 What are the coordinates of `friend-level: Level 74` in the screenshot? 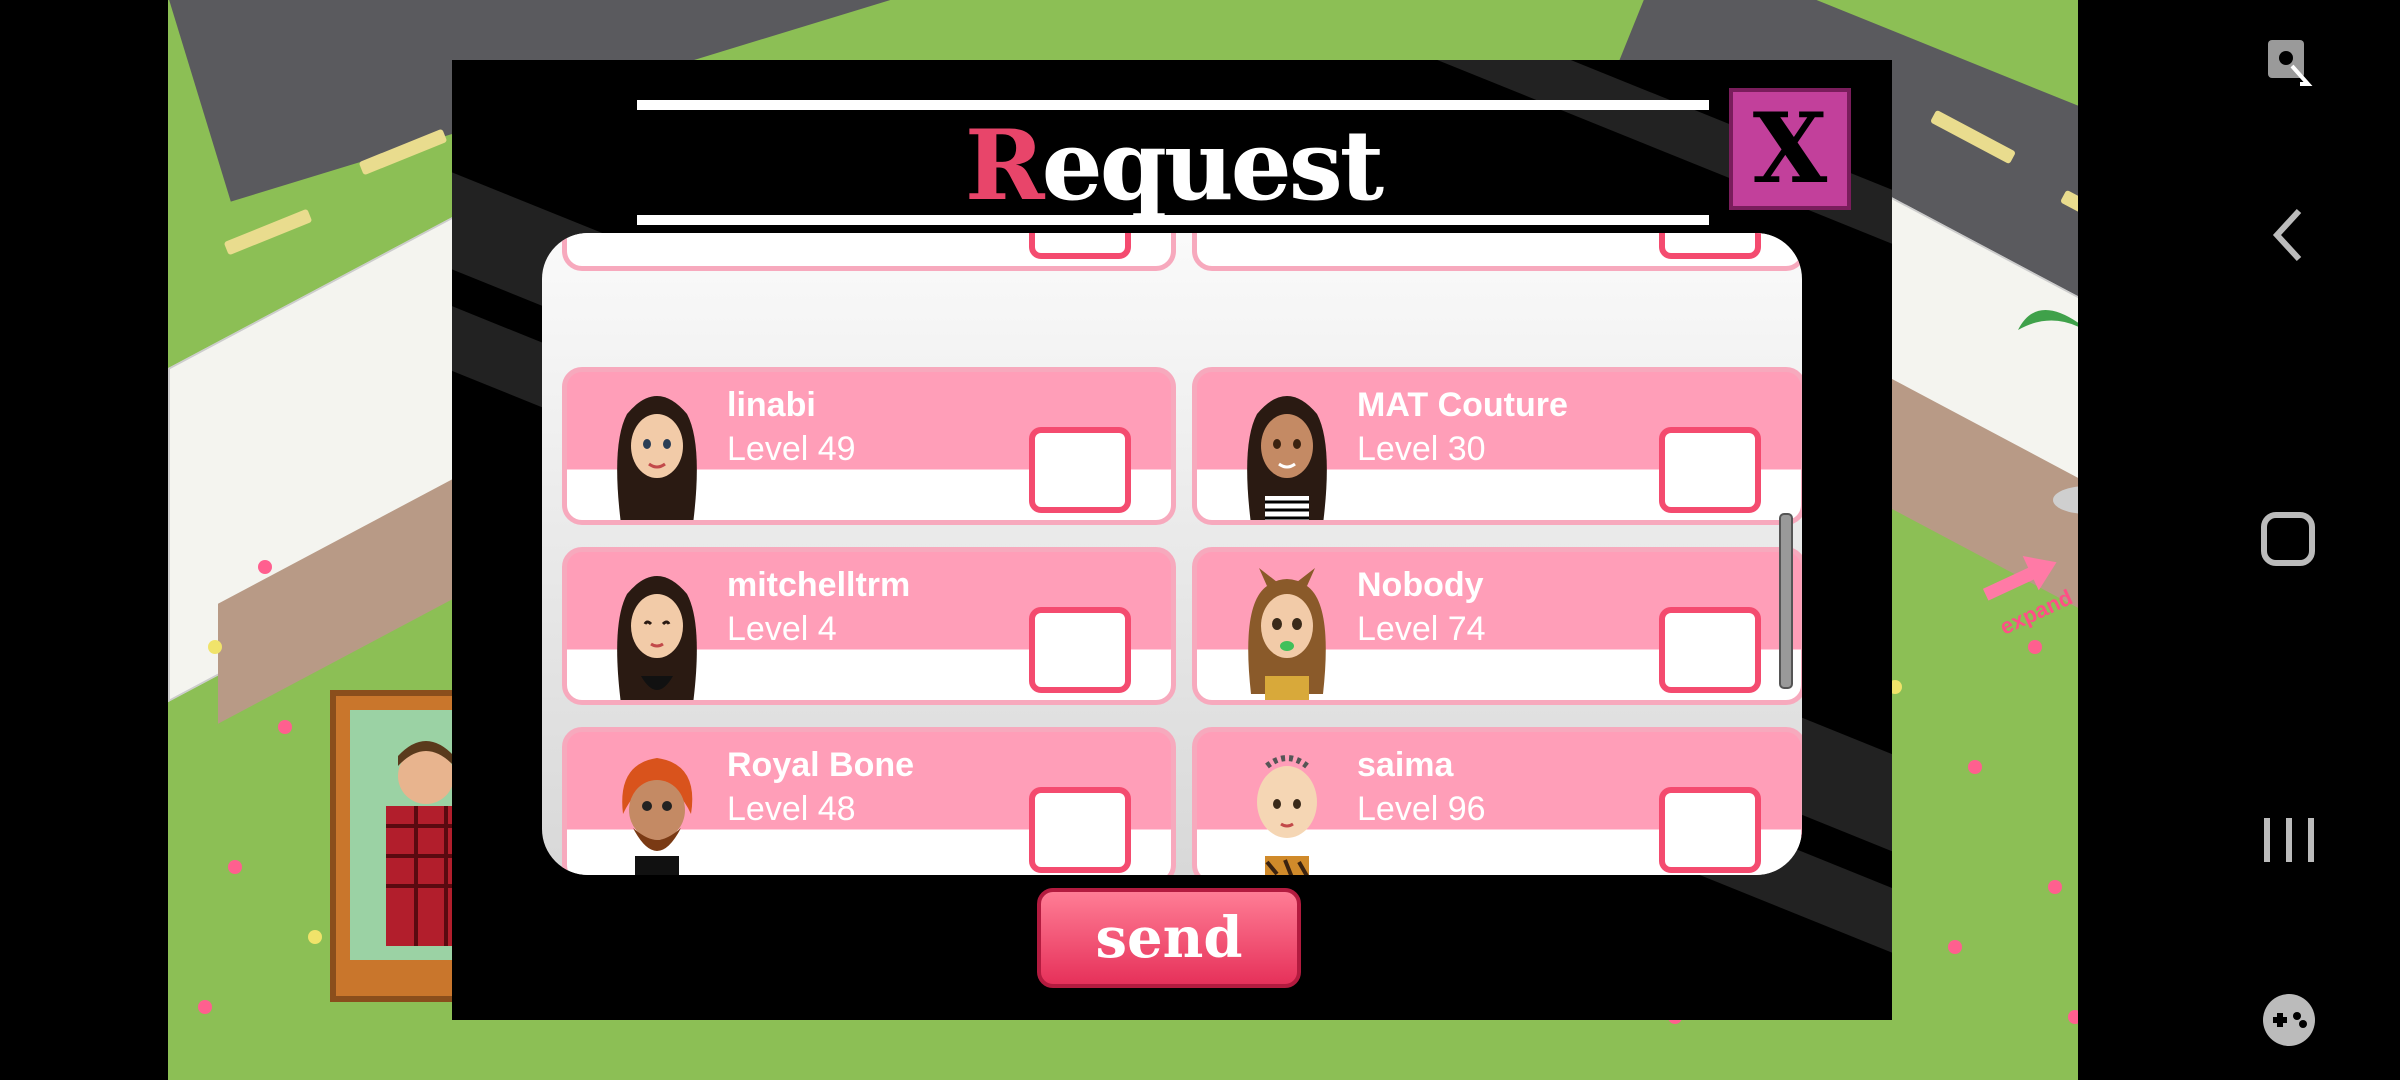 It's located at (1421, 629).